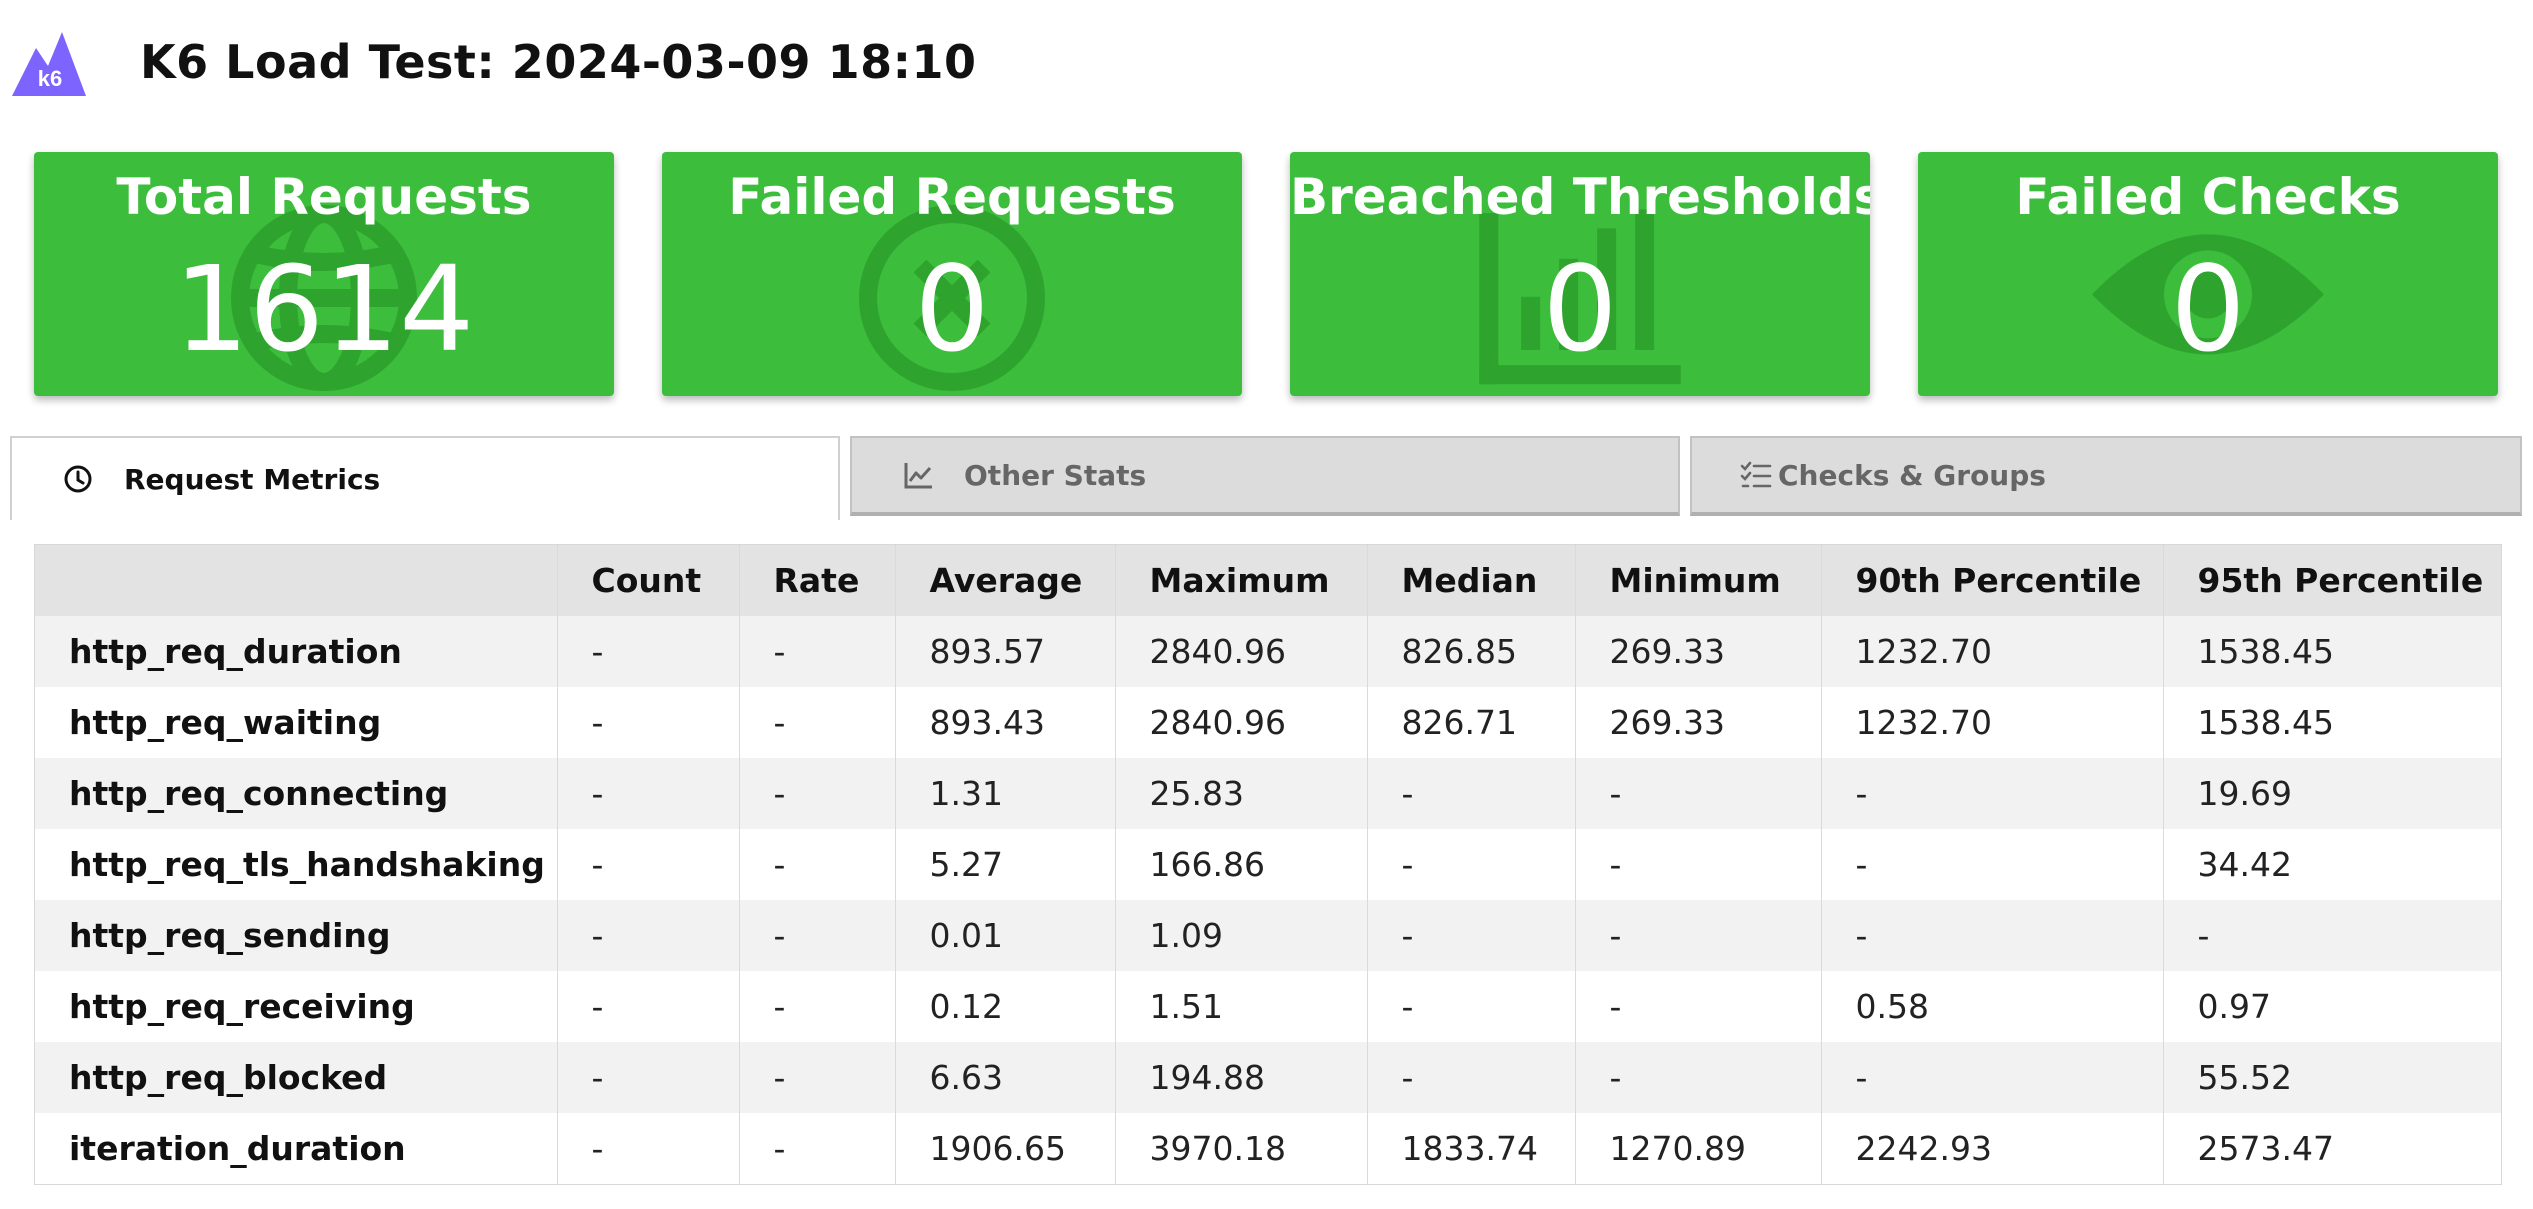  Describe the element at coordinates (1580, 197) in the screenshot. I see `card-title: Breached Thresholds` at that location.